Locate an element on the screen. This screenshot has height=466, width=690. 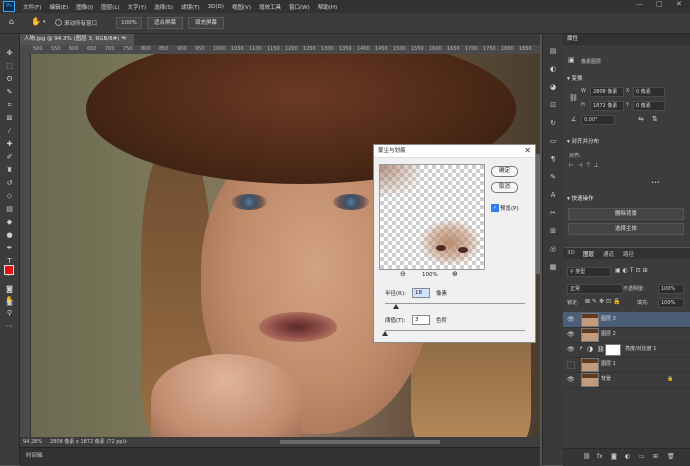
tab-paths: 路径 is located at coordinates (628, 254).